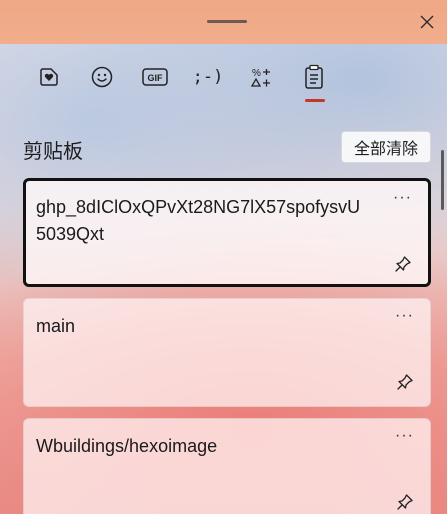 Image resolution: width=447 pixels, height=514 pixels. I want to click on tab-symbols: %, so click(261, 77).